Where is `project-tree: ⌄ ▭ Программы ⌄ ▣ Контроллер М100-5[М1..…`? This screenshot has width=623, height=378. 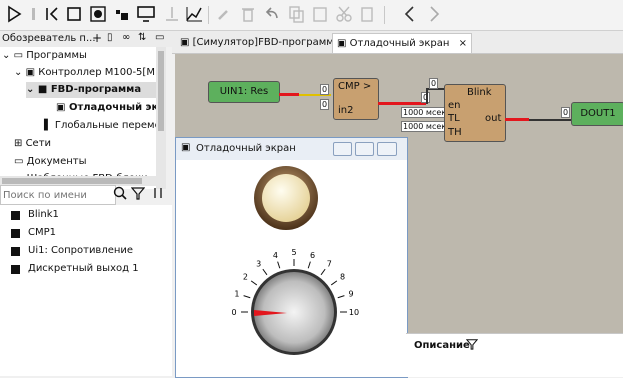 project-tree: ⌄ ▭ Программы ⌄ ▣ Контроллер М100-5[М1..… is located at coordinates (78, 118).